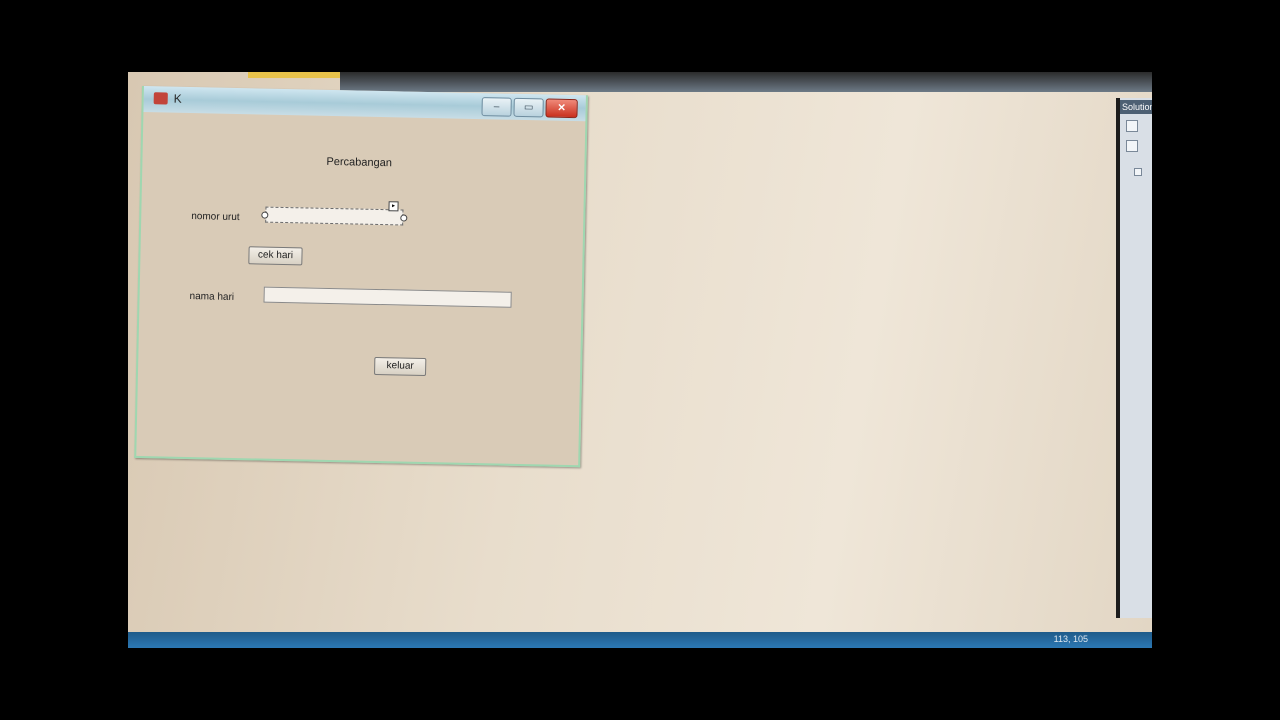 Image resolution: width=1280 pixels, height=720 pixels. What do you see at coordinates (359, 162) in the screenshot?
I see `form-caption-label: Percabangan` at bounding box center [359, 162].